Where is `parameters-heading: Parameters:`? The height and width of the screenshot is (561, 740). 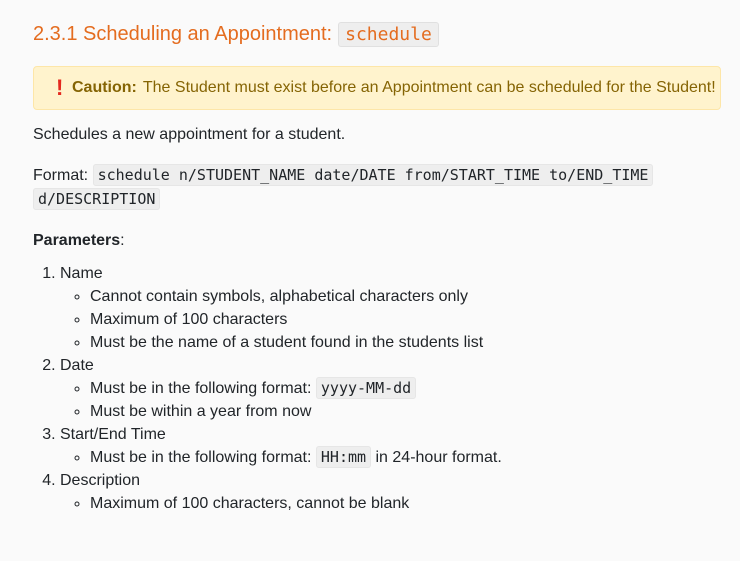
parameters-heading: Parameters: is located at coordinates (79, 241).